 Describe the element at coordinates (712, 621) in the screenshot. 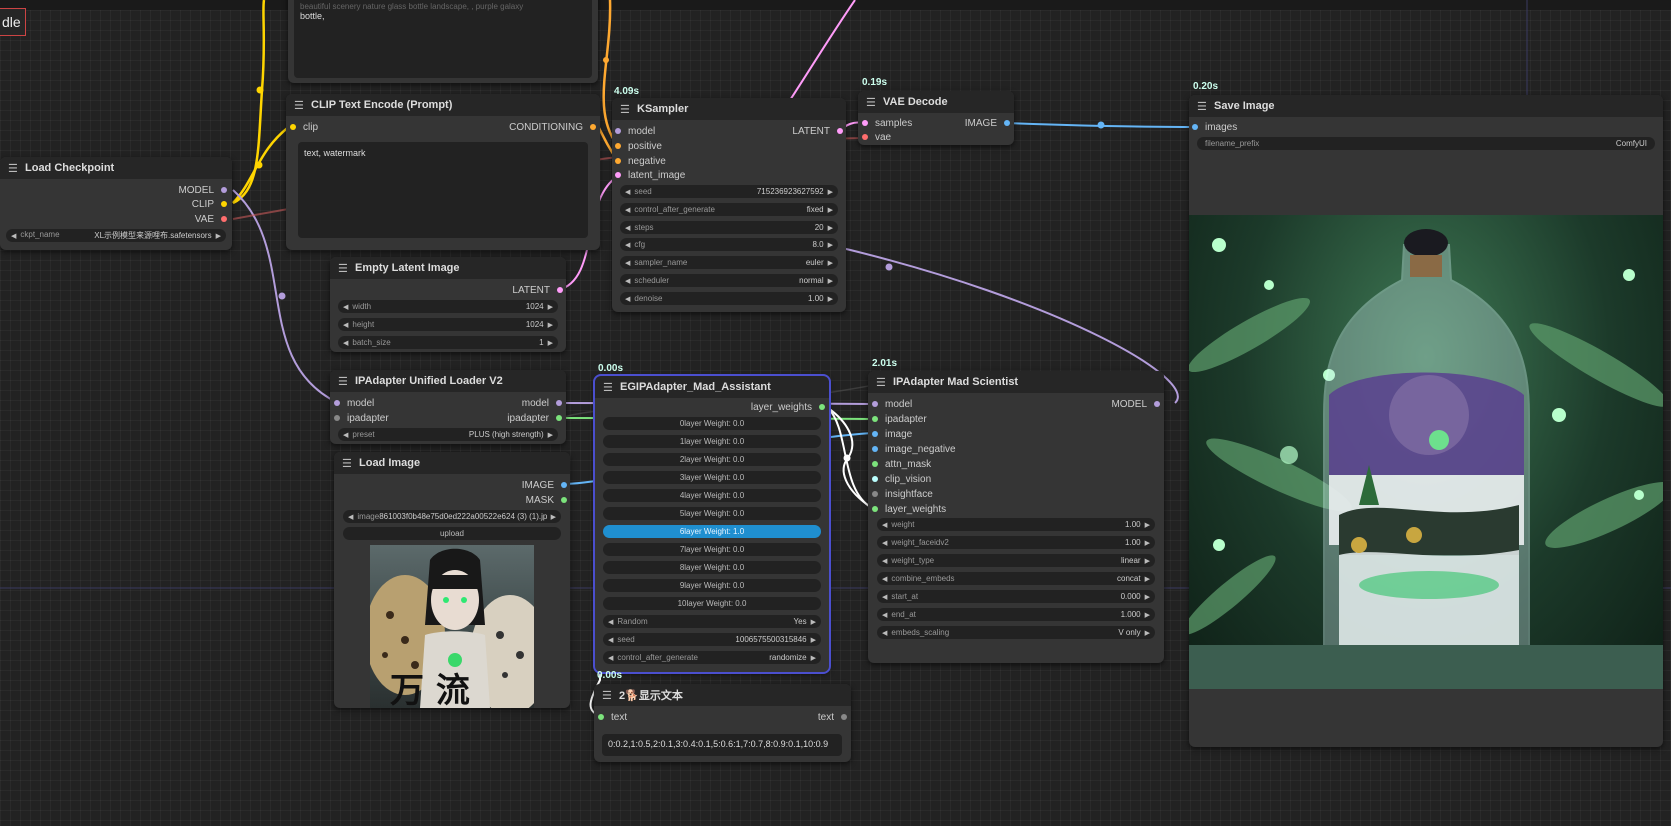

I see `widget-random: ◀ Random Yes ▶` at that location.